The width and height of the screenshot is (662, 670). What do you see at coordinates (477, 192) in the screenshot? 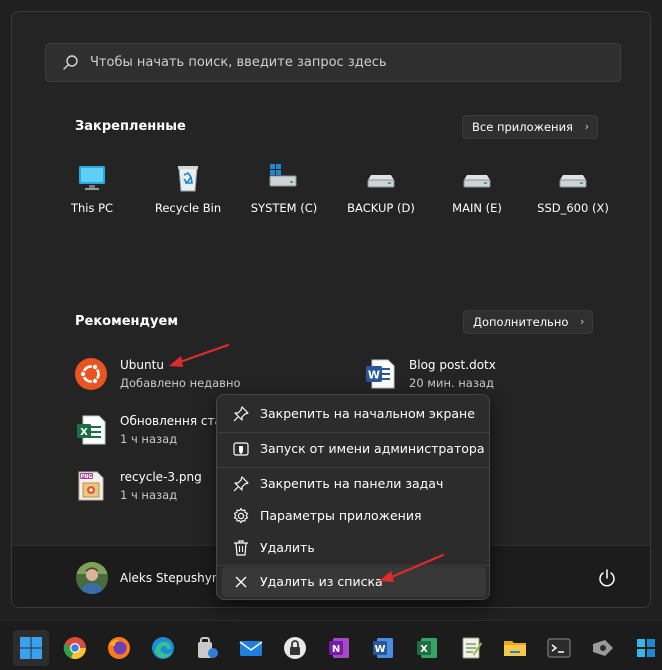
I see `pinned-item-main-e: MAIN (E)` at bounding box center [477, 192].